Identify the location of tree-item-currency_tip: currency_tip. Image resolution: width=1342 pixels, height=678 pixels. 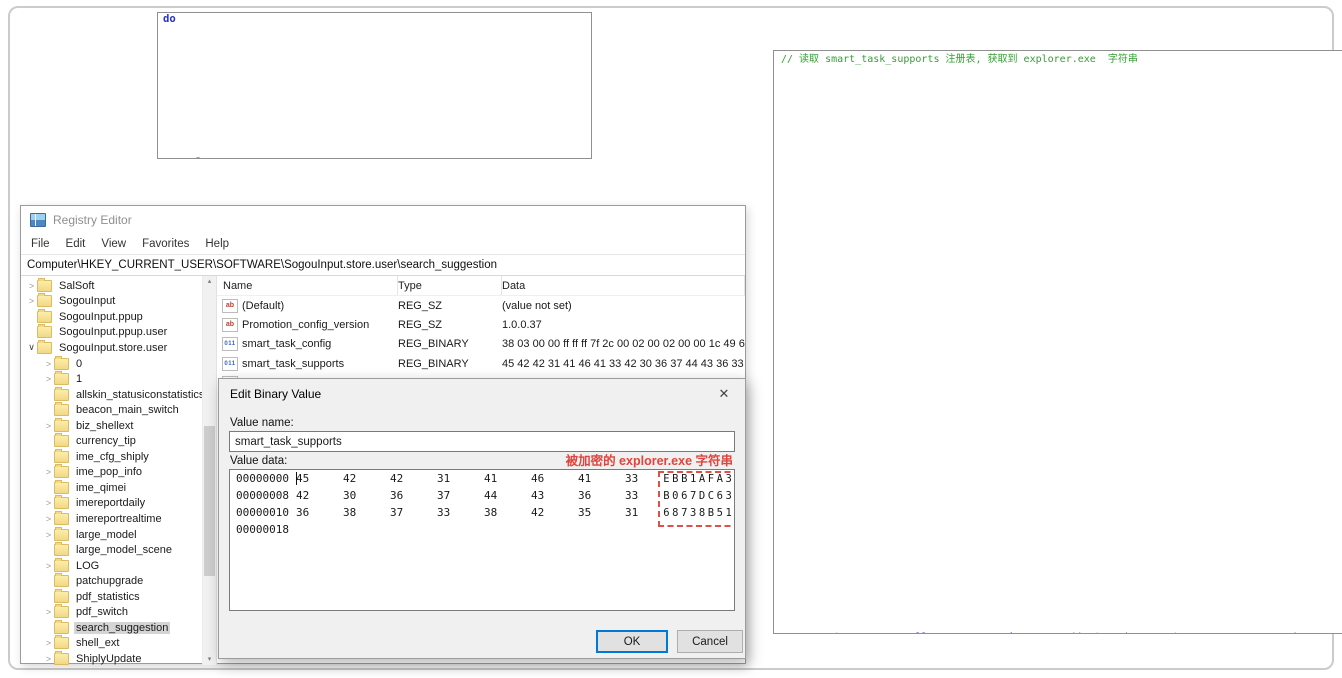
(111, 441).